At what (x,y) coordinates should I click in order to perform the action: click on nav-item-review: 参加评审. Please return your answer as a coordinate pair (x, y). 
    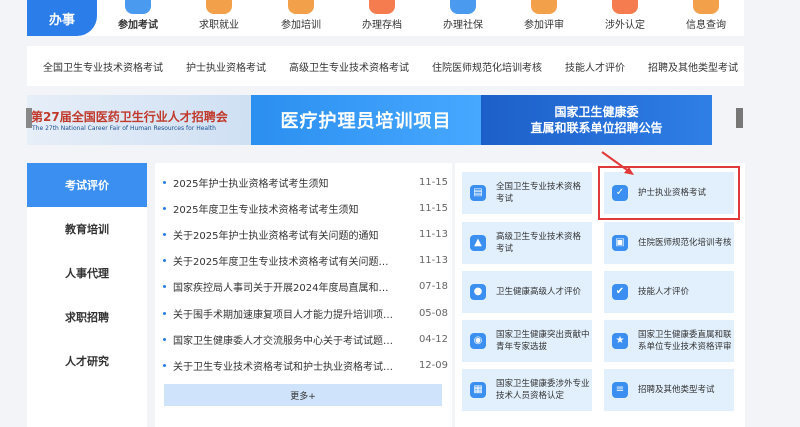
    Looking at the image, I should click on (544, 18).